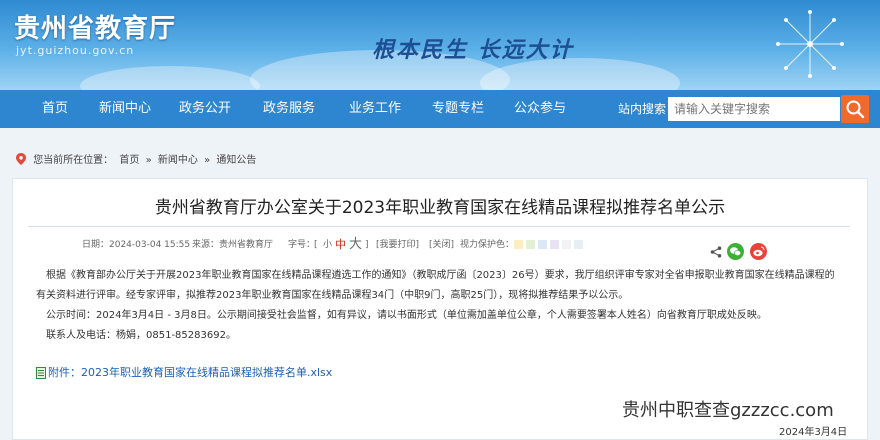  Describe the element at coordinates (205, 109) in the screenshot. I see `nav-item-gov-open: 政务公开` at that location.